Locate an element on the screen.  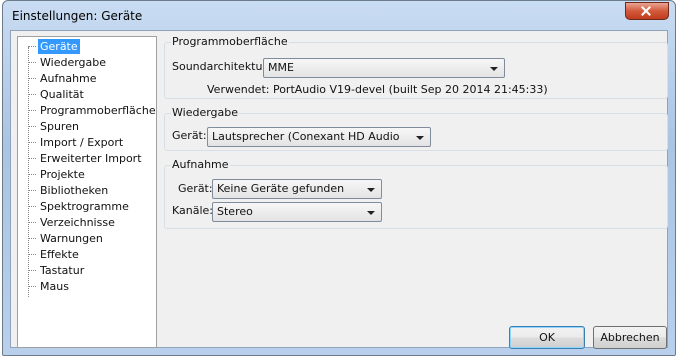
tree-item-label: Spektrogramme is located at coordinates (84, 206).